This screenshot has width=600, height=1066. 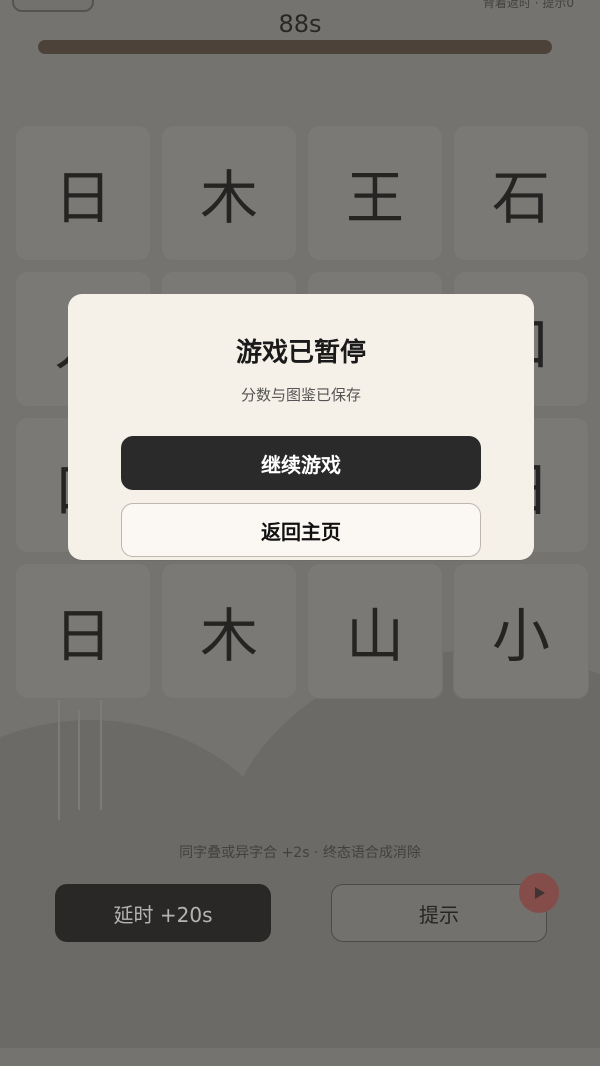 What do you see at coordinates (301, 463) in the screenshot?
I see `resume-button: 继续游戏` at bounding box center [301, 463].